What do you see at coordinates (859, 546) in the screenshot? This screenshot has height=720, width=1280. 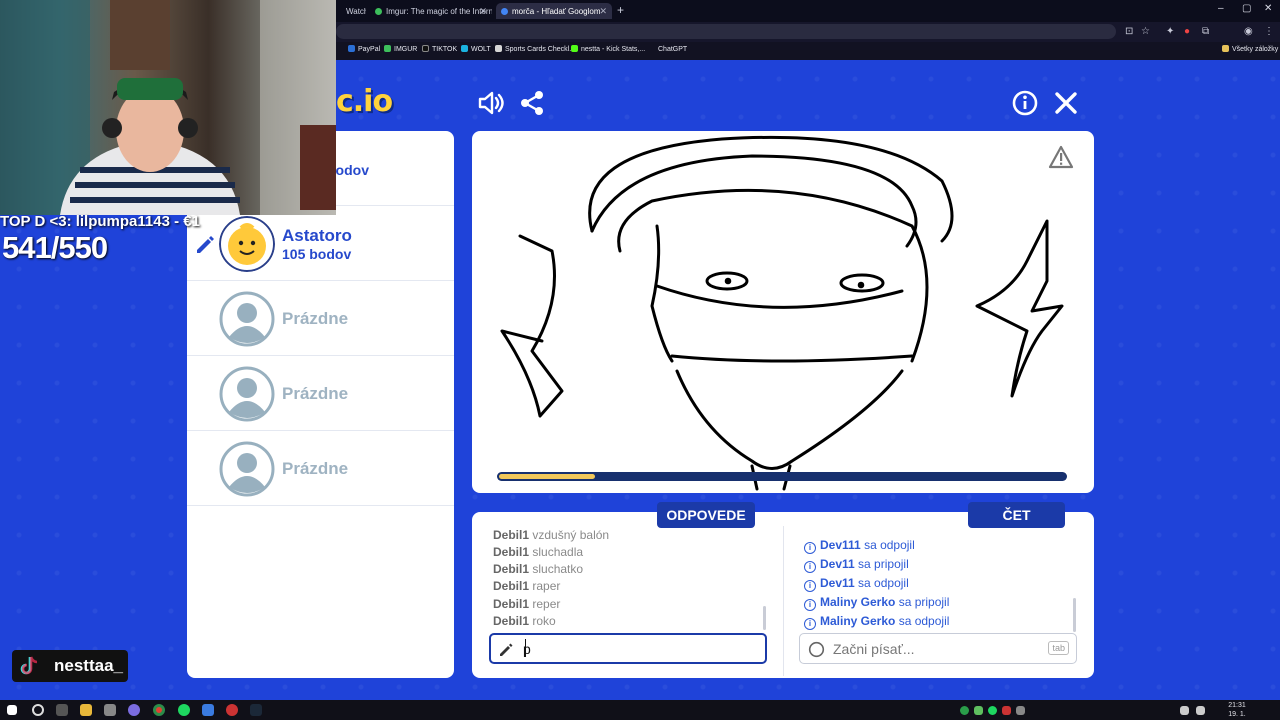 I see `chat-item: i Dev111 sa odpojil` at bounding box center [859, 546].